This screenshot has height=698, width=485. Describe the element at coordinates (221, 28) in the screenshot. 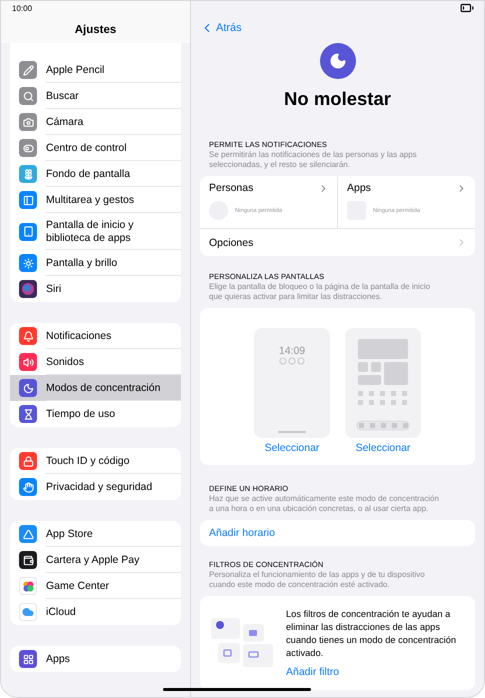

I see `back-link: Atrás` at that location.